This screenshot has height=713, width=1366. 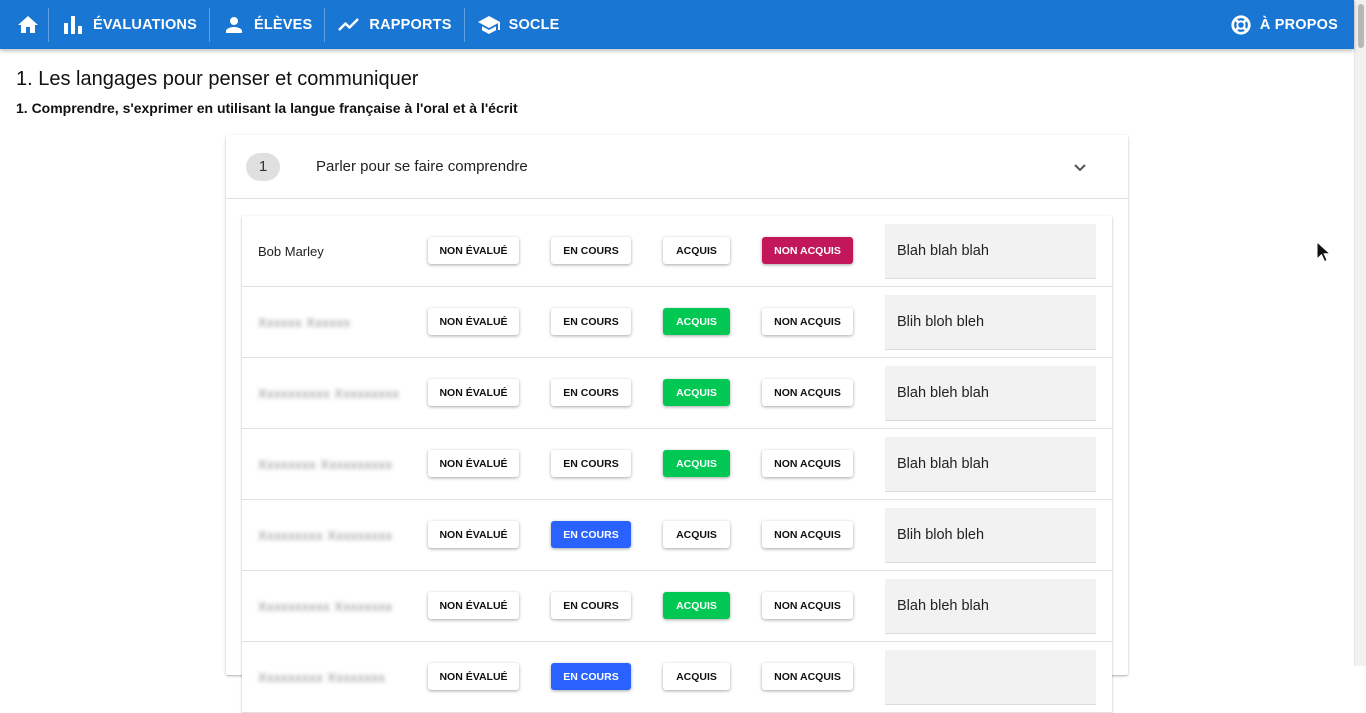 I want to click on nav-evaluations-button: Évaluations, so click(x=129, y=24).